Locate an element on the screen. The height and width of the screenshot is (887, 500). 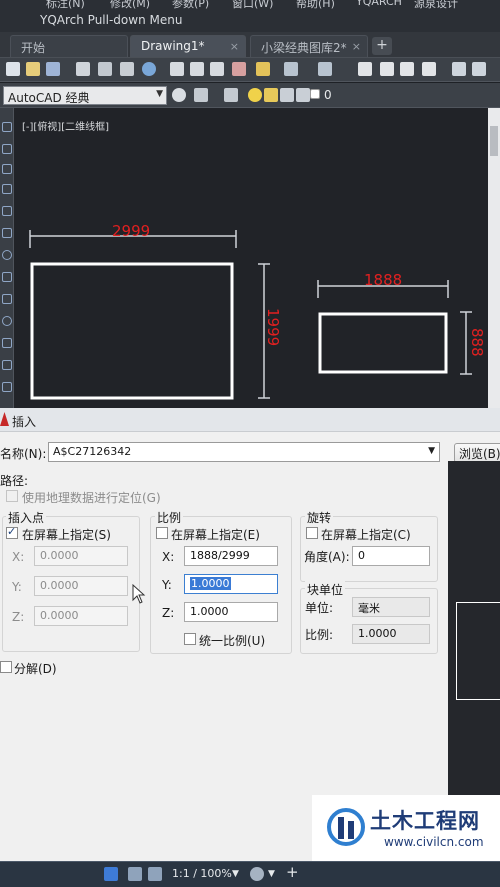
angle-label: 角度(A): is located at coordinates (327, 557).